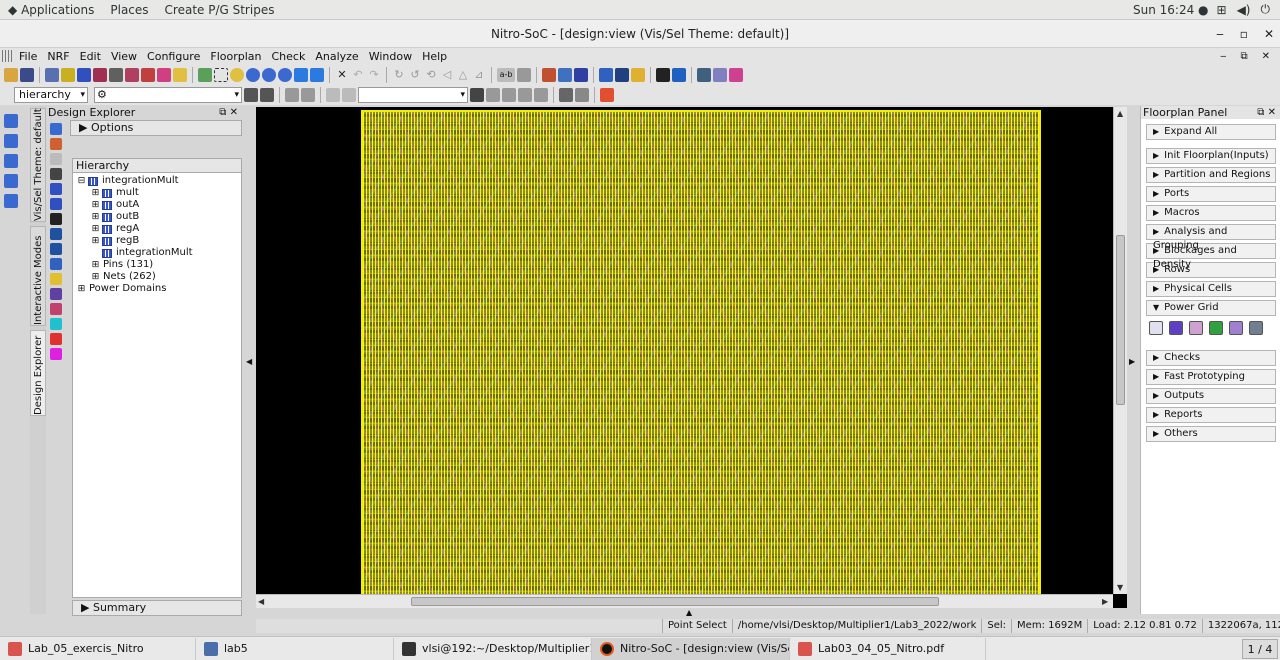 Image resolution: width=1280 pixels, height=660 pixels. What do you see at coordinates (607, 95) in the screenshot?
I see `person-icon` at bounding box center [607, 95].